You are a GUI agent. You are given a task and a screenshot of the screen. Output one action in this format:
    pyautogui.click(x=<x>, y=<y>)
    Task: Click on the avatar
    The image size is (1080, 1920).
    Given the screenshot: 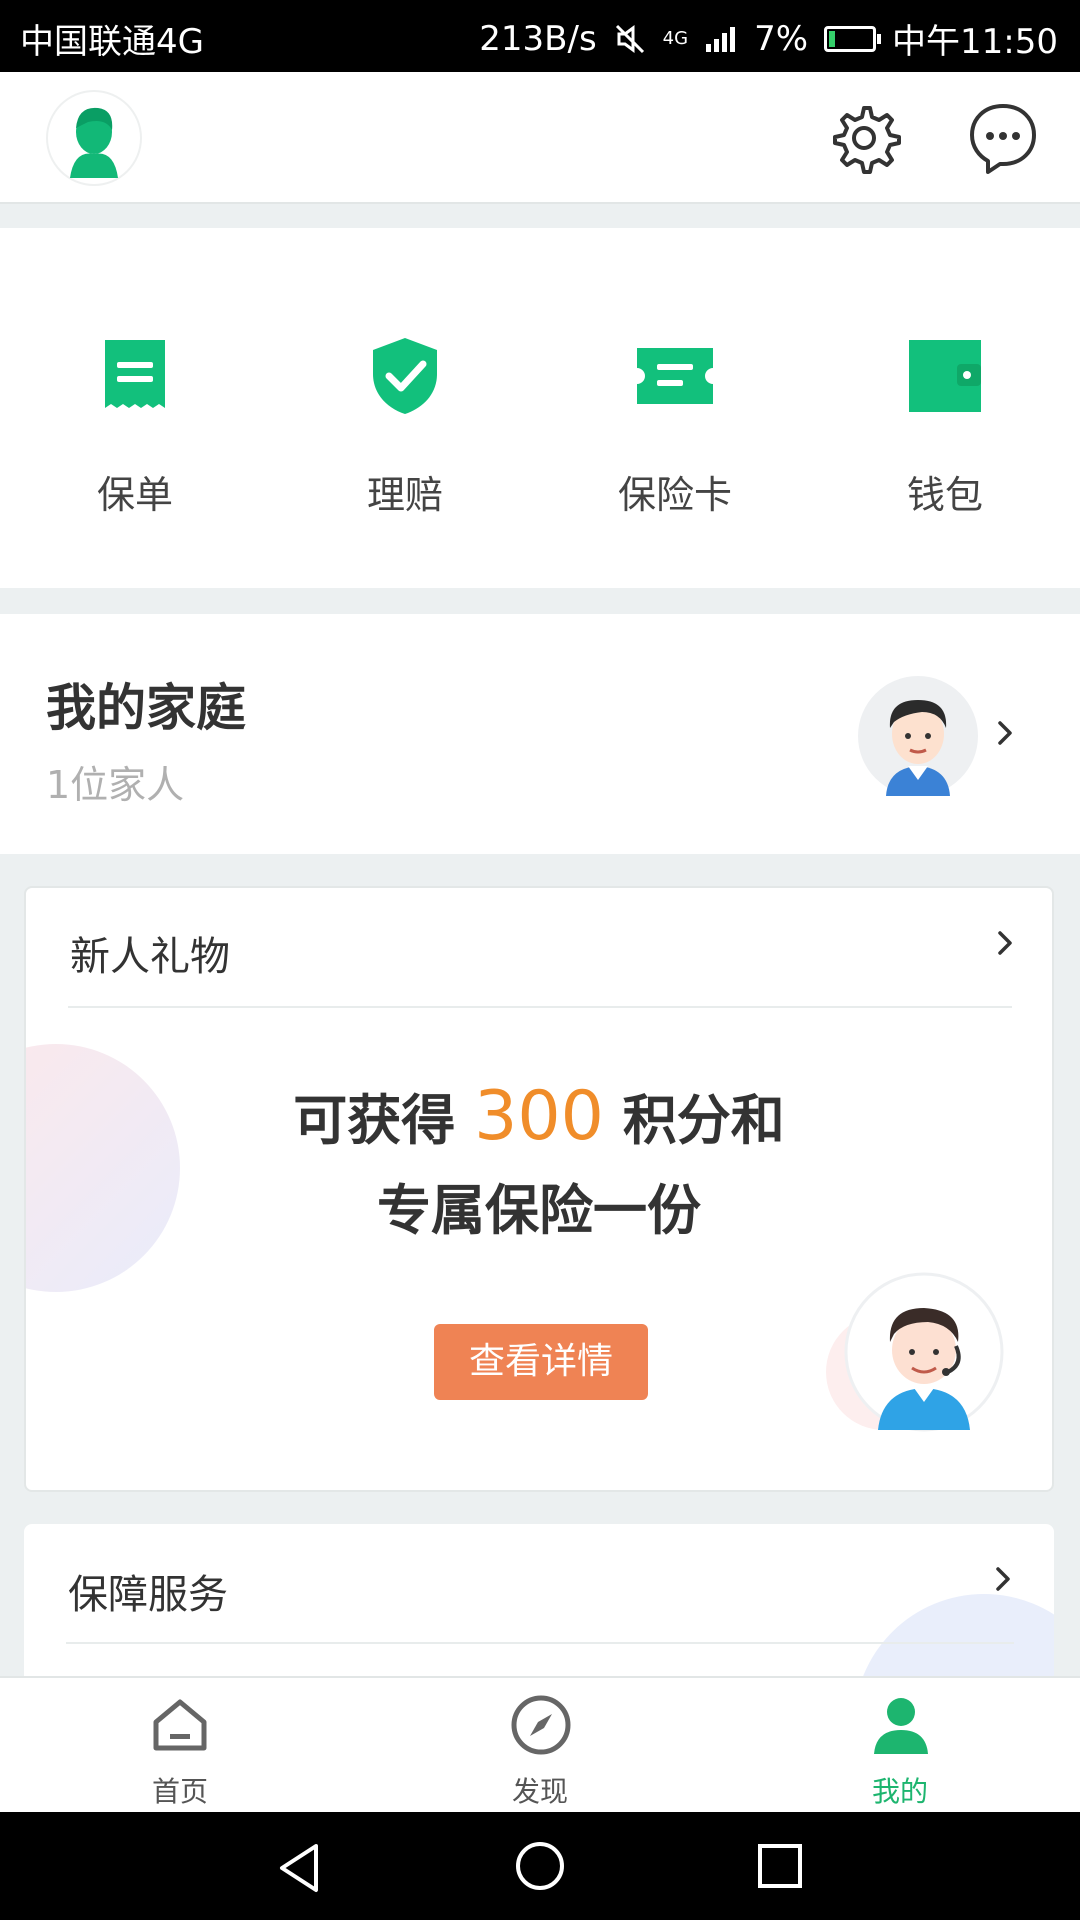 What is the action you would take?
    pyautogui.click(x=94, y=138)
    